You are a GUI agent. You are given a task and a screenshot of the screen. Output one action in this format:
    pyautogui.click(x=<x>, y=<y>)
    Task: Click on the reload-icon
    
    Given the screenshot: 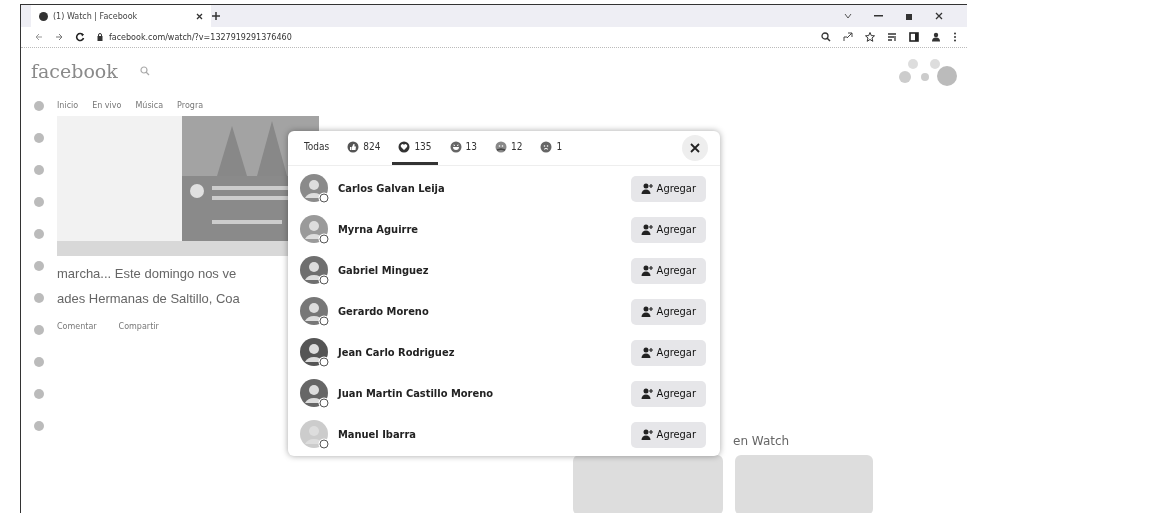 What is the action you would take?
    pyautogui.click(x=80, y=37)
    